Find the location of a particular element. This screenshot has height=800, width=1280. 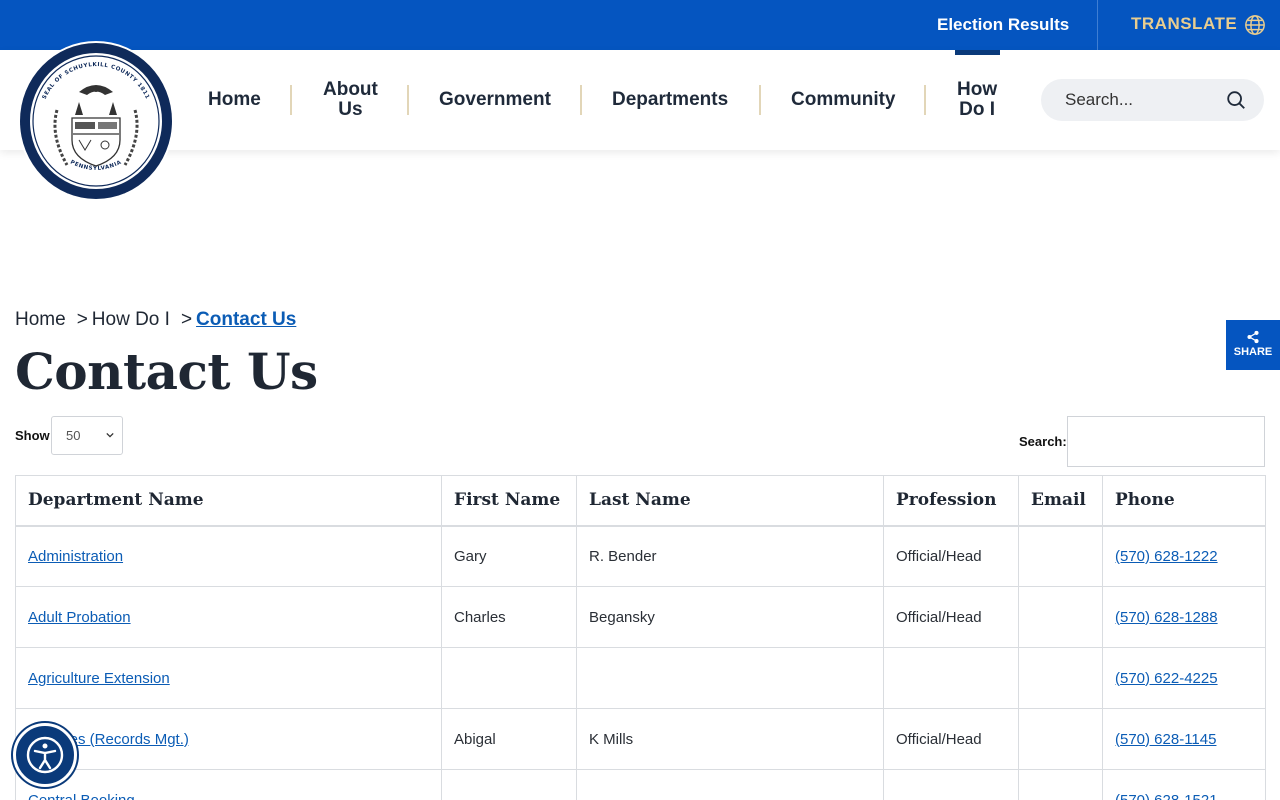

department-cell: Archives (Records Mgt.) is located at coordinates (228, 739).